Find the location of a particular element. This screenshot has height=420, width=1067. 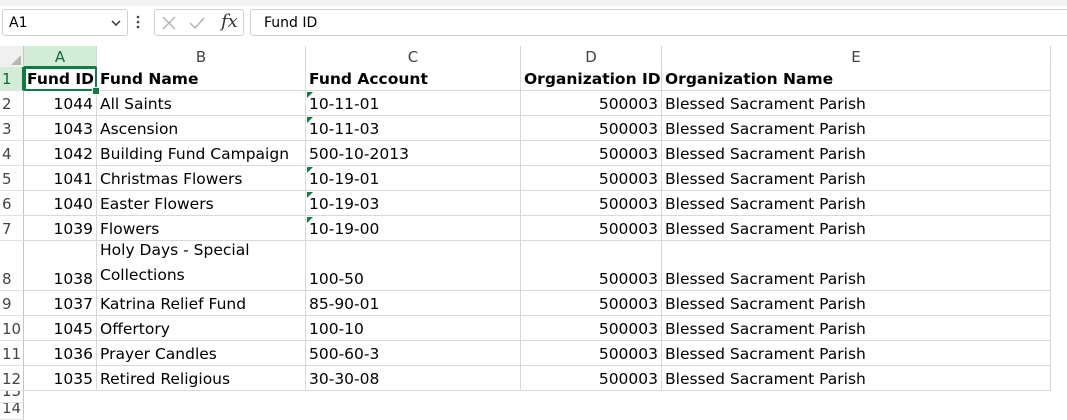

cell-fund-account: 85-90-01 is located at coordinates (413, 303).